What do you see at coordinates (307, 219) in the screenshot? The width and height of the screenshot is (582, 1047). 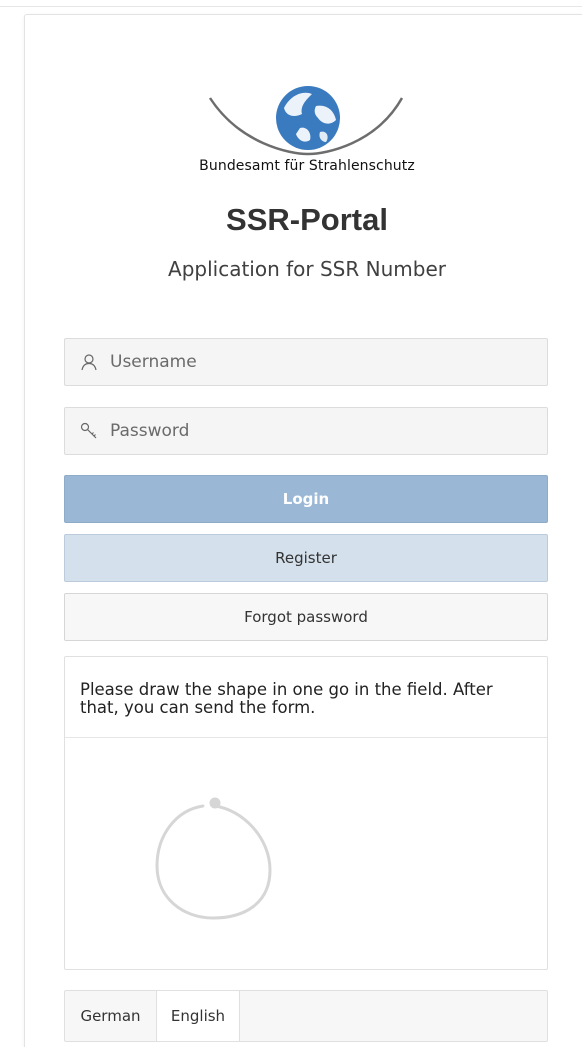 I see `page-title: SSR-Portal` at bounding box center [307, 219].